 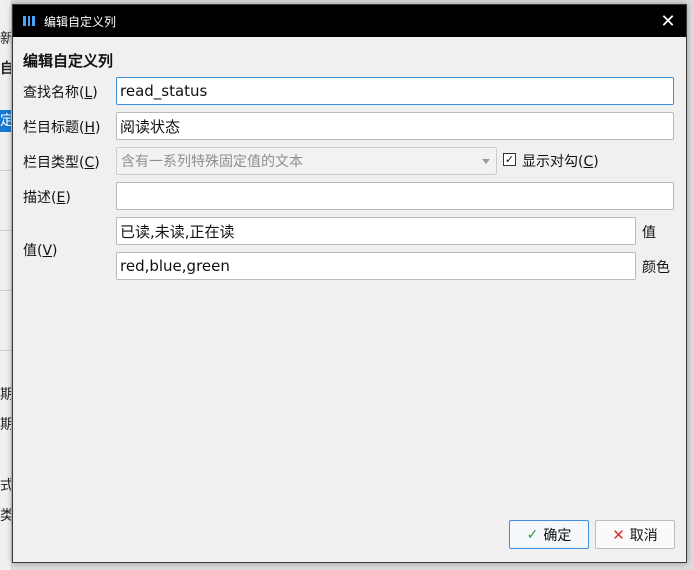 I want to click on cancel-button: ✕ 取消, so click(x=635, y=534).